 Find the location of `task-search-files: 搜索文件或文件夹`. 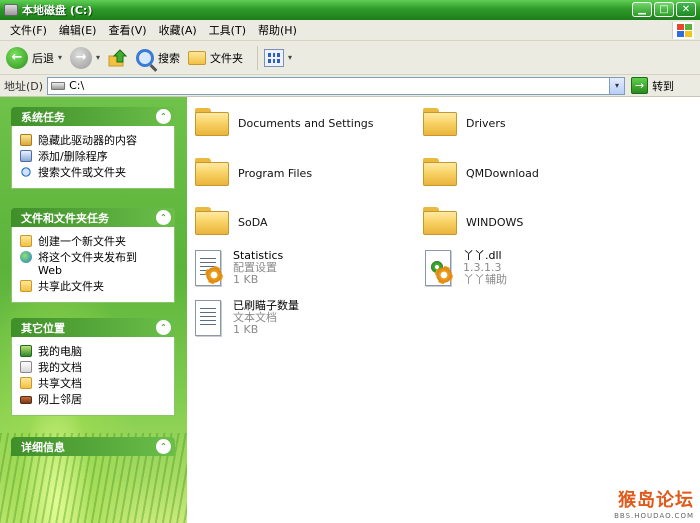

task-search-files: 搜索文件或文件夹 is located at coordinates (97, 172).